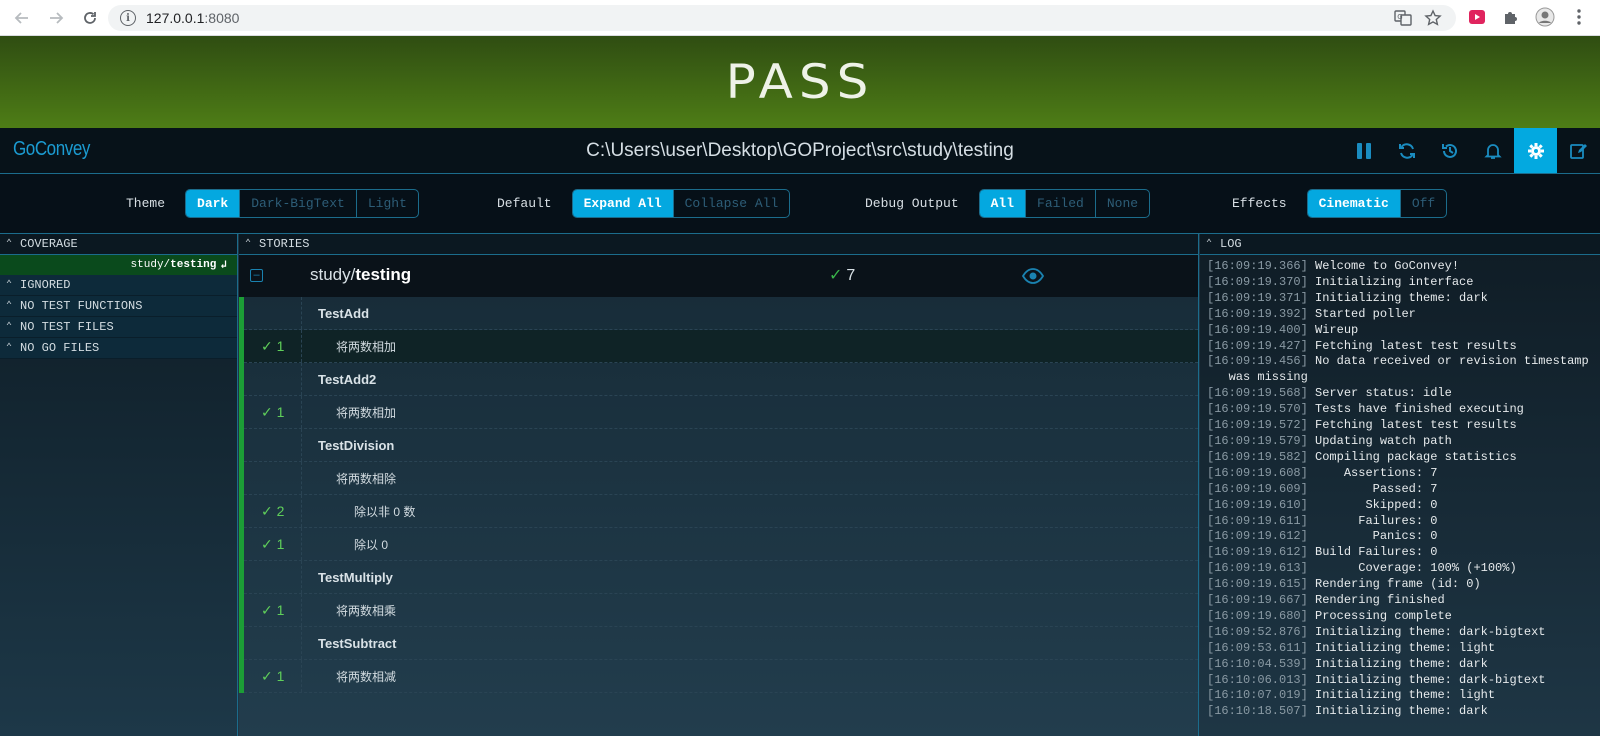 The height and width of the screenshot is (736, 1600). I want to click on theme-dark-option: Dark, so click(213, 203).